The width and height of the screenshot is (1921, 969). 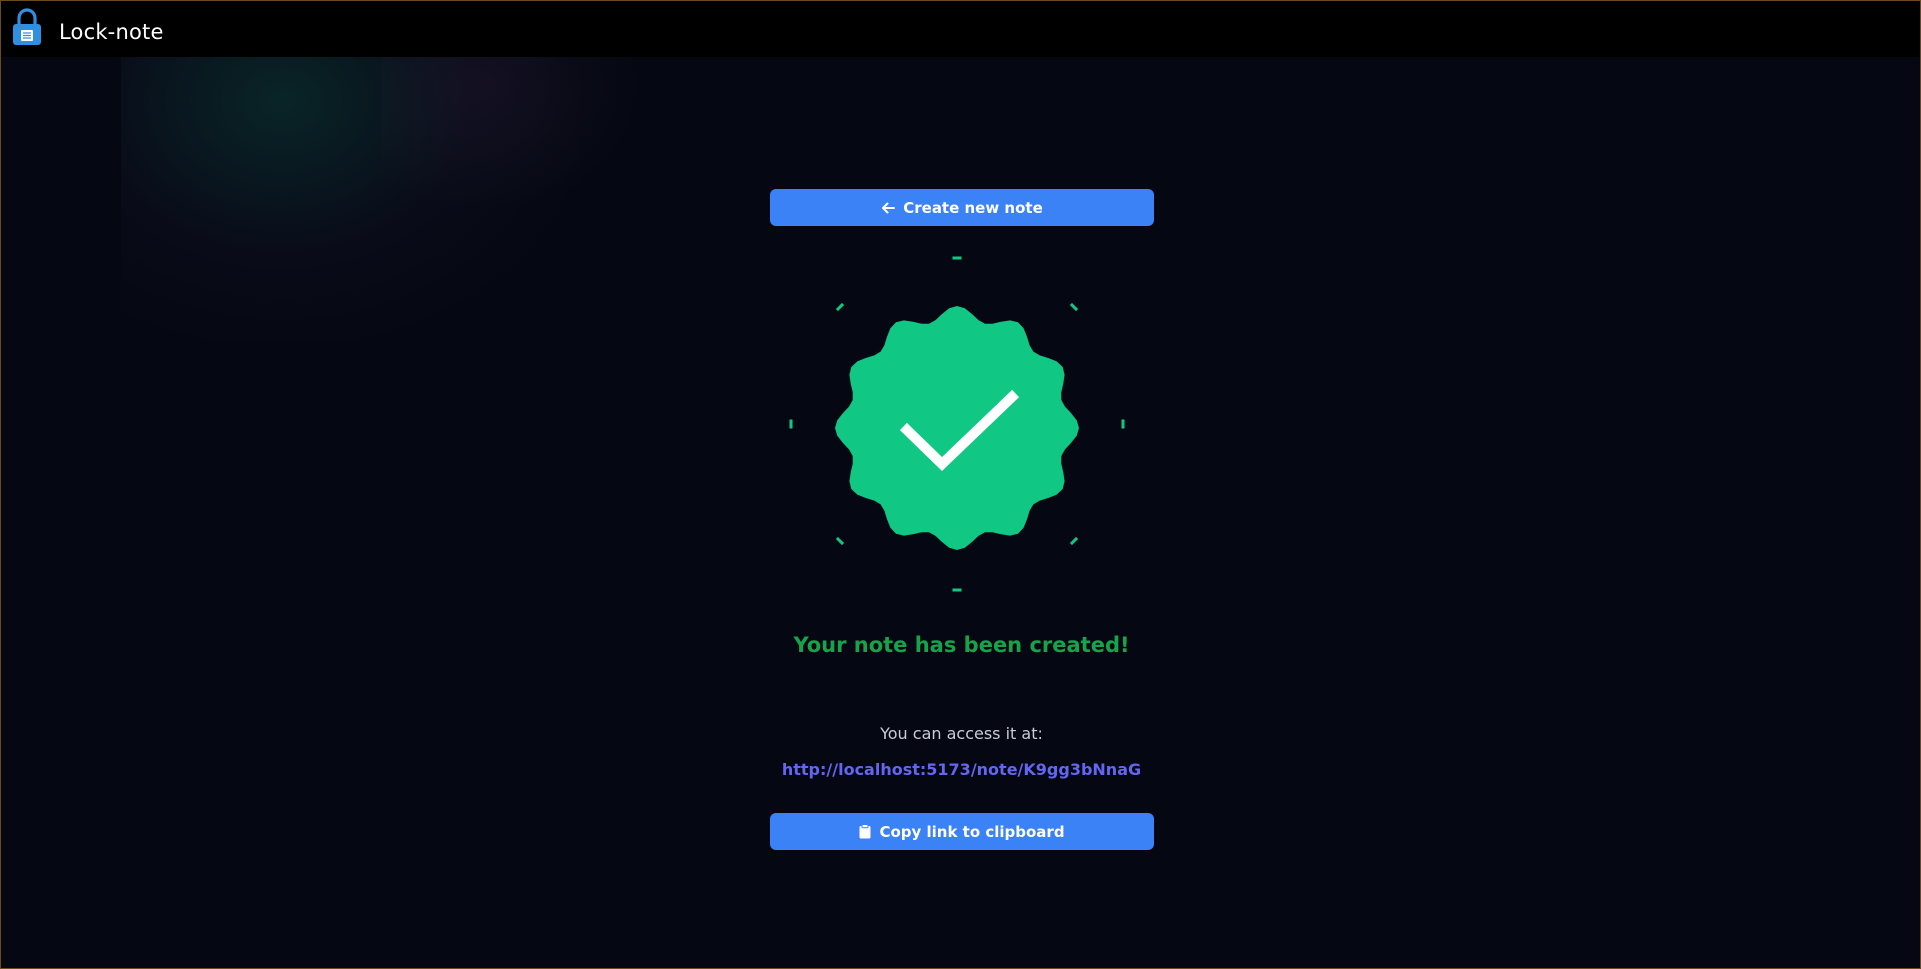 What do you see at coordinates (351, 191) in the screenshot?
I see `background-glow` at bounding box center [351, 191].